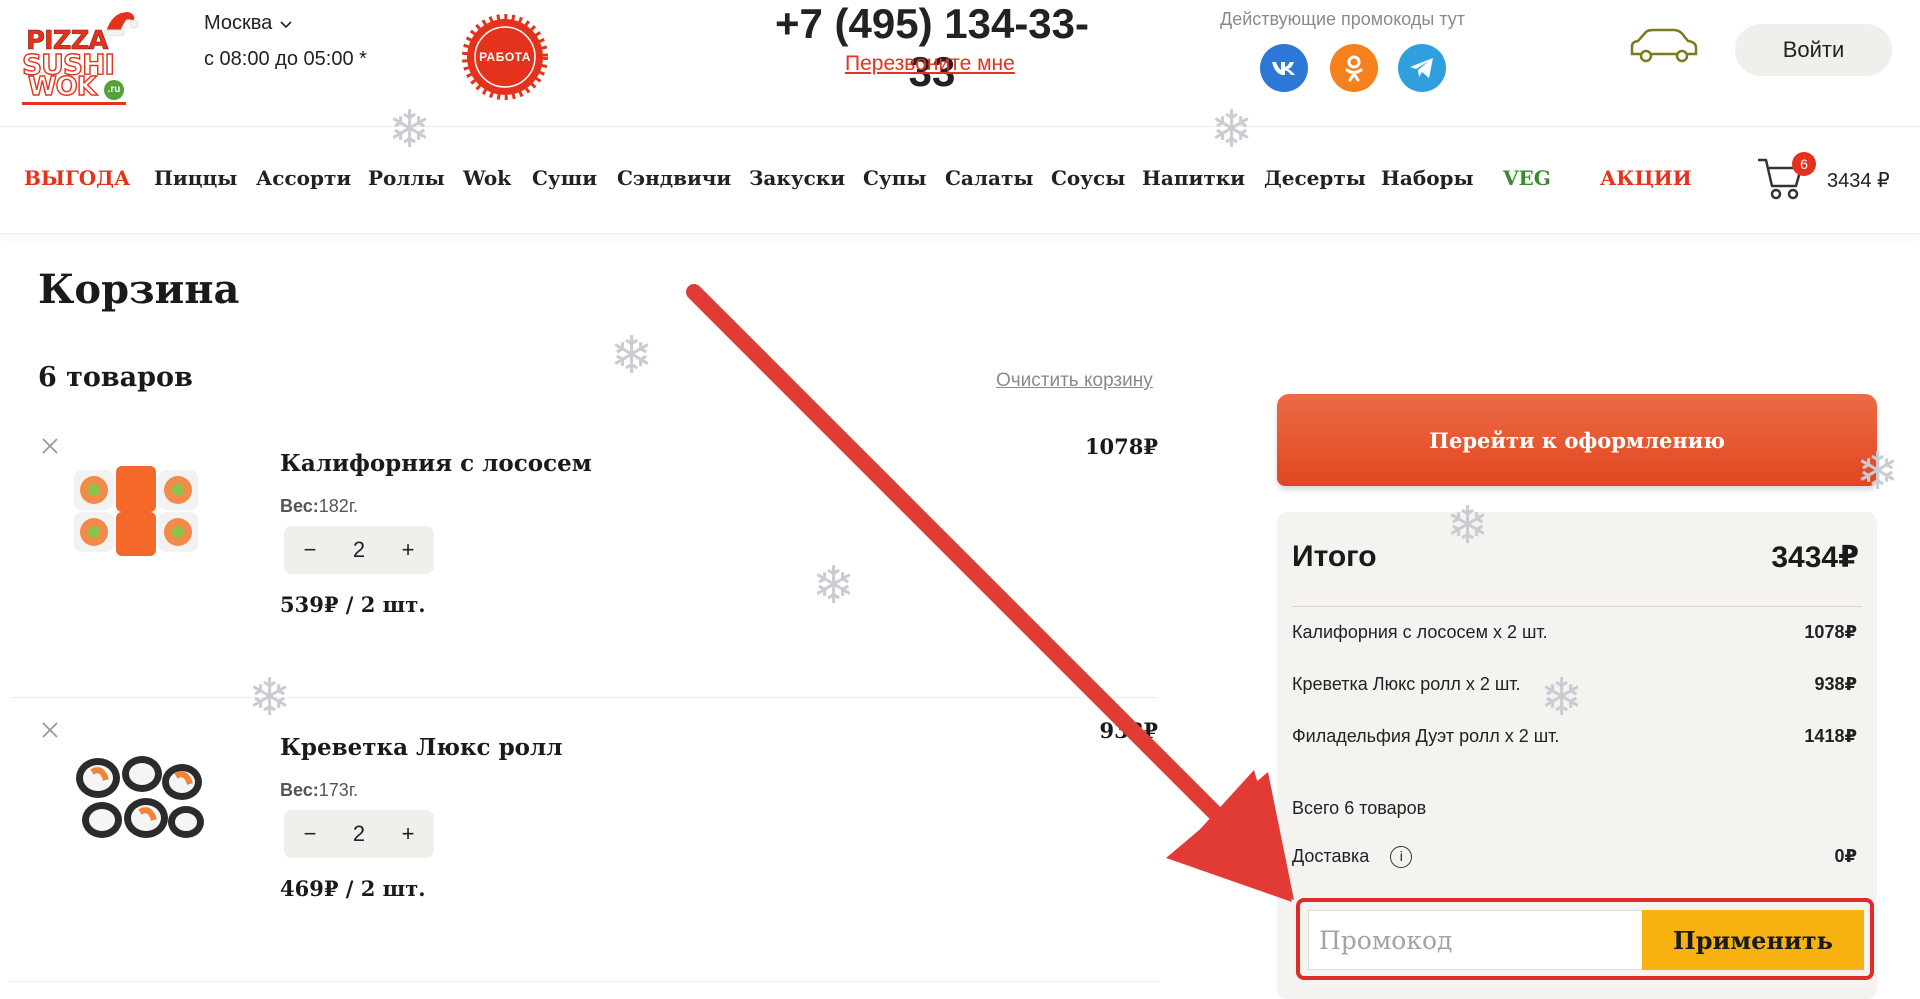 This screenshot has width=1920, height=999. I want to click on city-name: Москва, so click(238, 23).